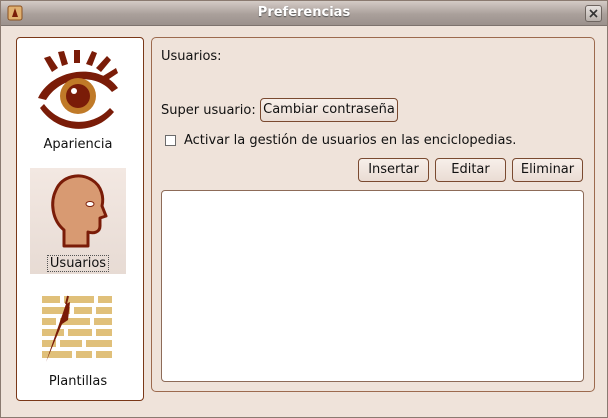 This screenshot has height=418, width=608. I want to click on window-title: Preferencias, so click(304, 12).